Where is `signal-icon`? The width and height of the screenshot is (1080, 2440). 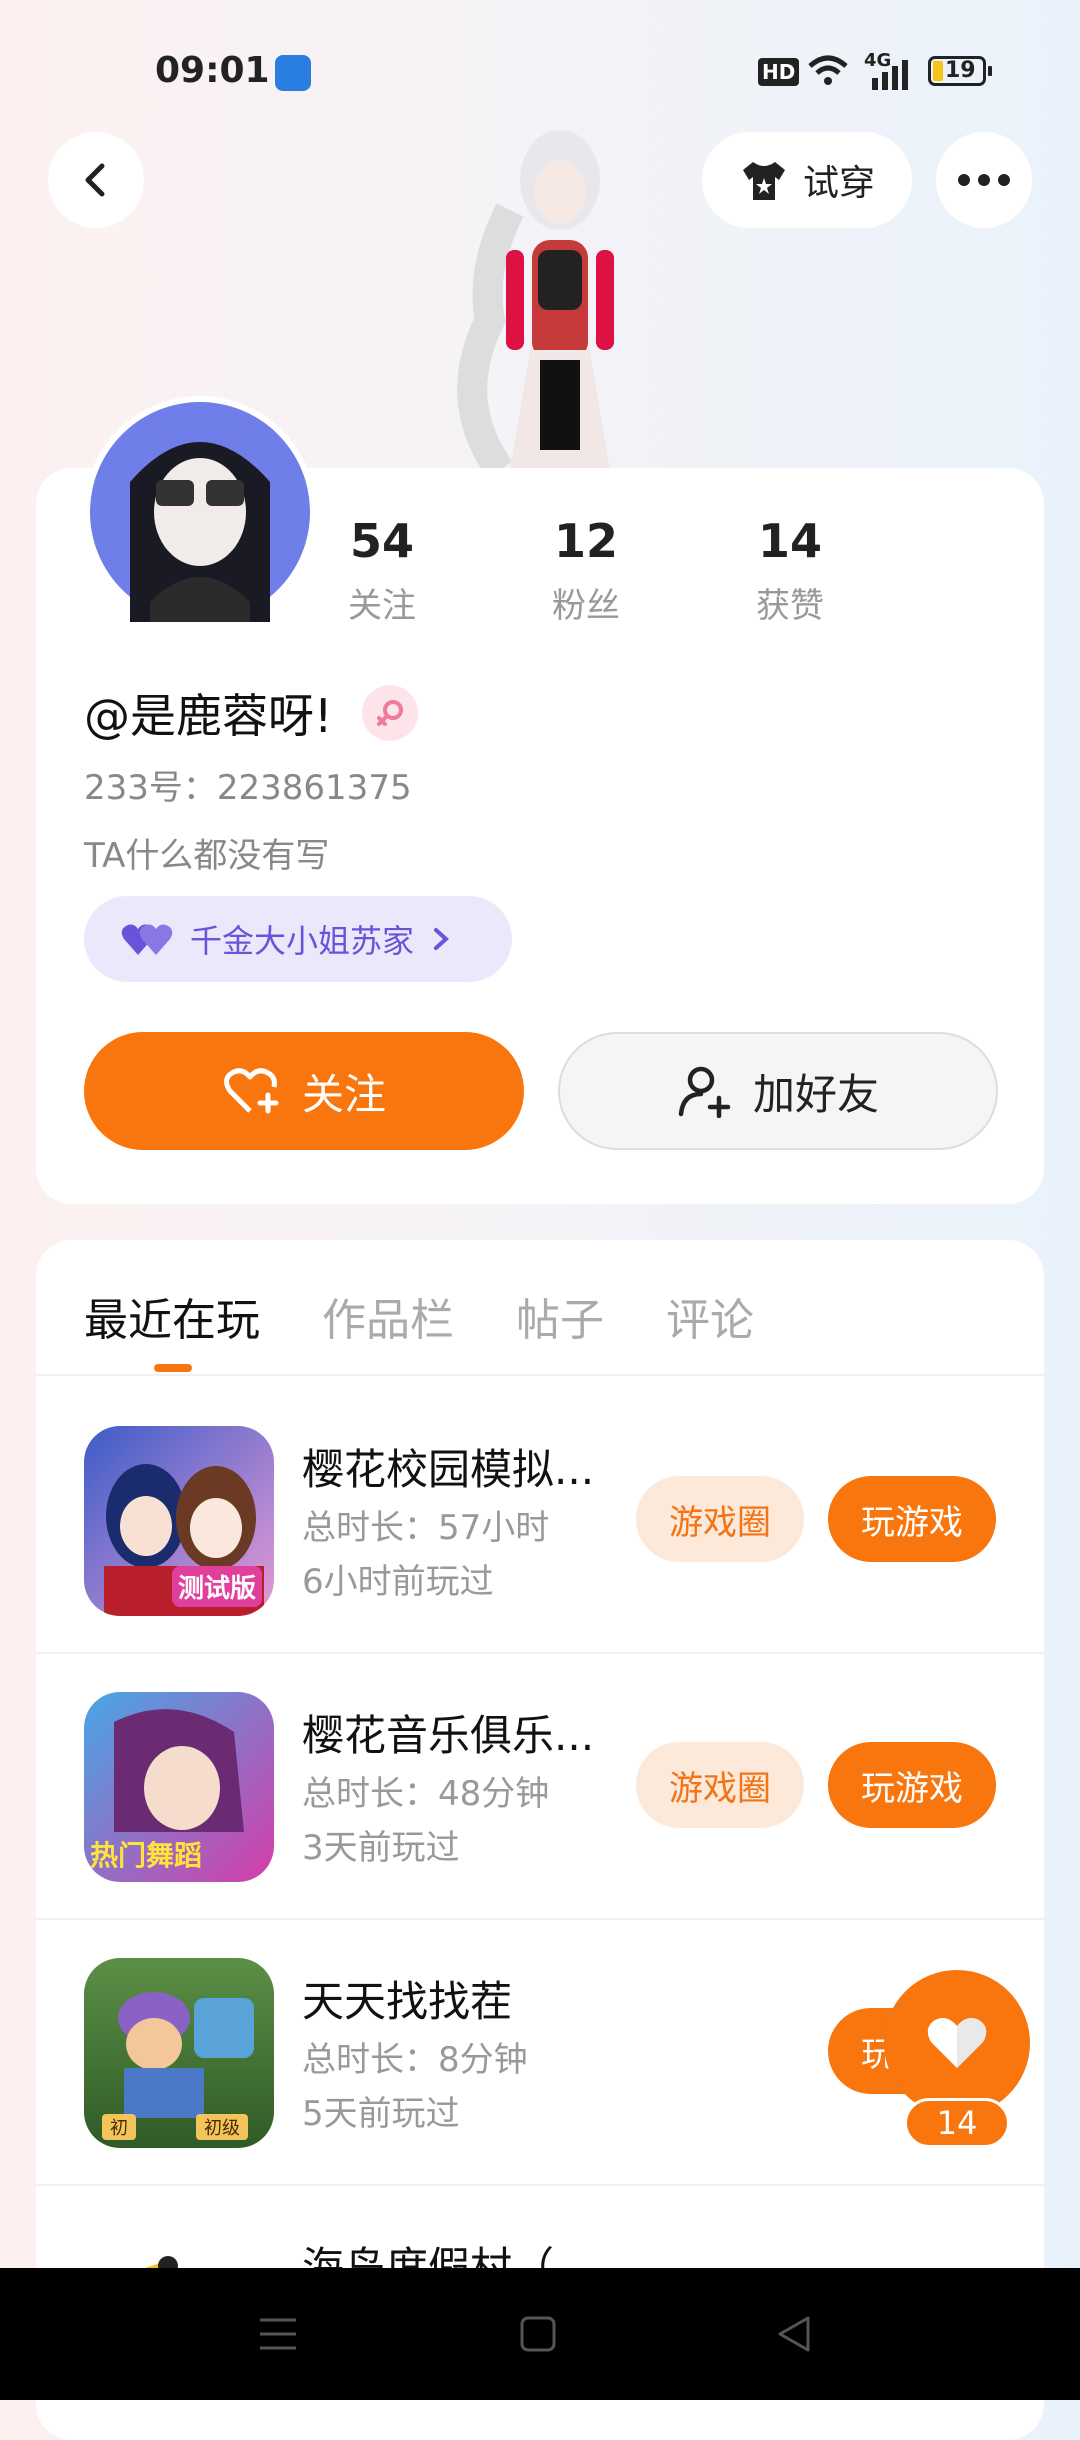 signal-icon is located at coordinates (890, 75).